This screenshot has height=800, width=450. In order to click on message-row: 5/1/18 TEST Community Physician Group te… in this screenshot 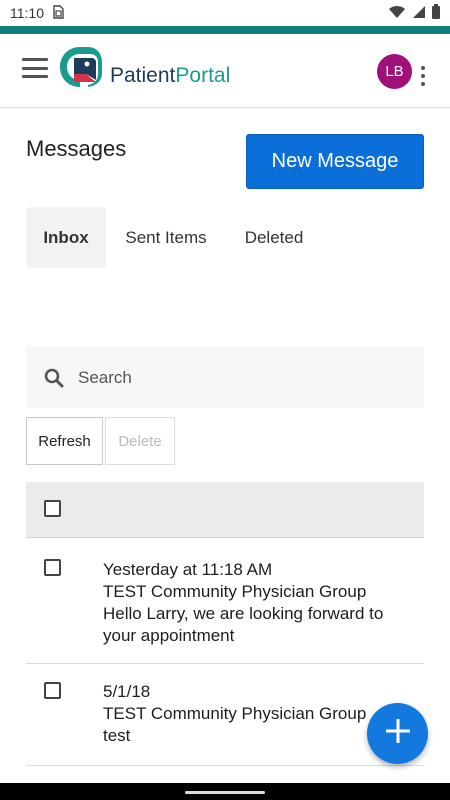, I will do `click(225, 715)`.